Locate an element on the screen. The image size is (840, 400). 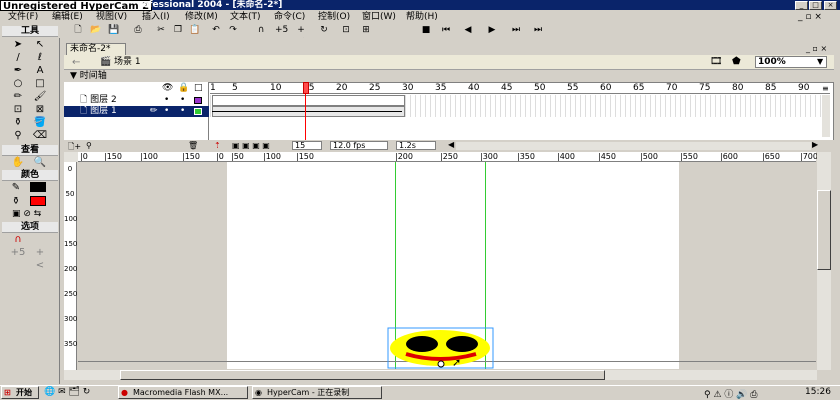
color-options-icons: ▣ ⊘ ⇆ is located at coordinates (26, 214).